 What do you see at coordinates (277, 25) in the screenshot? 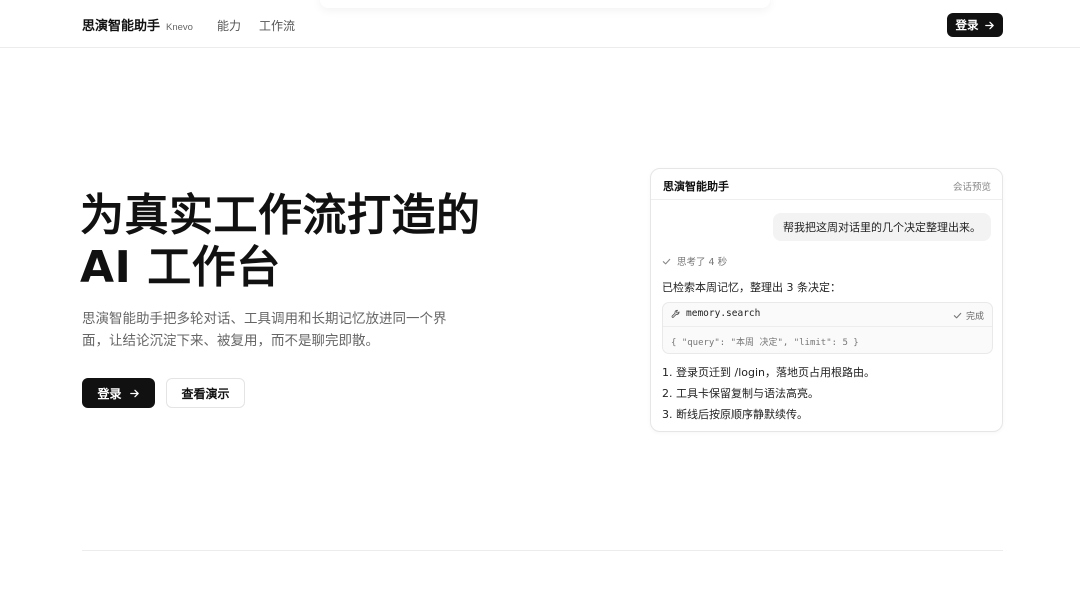
I see `nav-link-workflow: 工作流` at bounding box center [277, 25].